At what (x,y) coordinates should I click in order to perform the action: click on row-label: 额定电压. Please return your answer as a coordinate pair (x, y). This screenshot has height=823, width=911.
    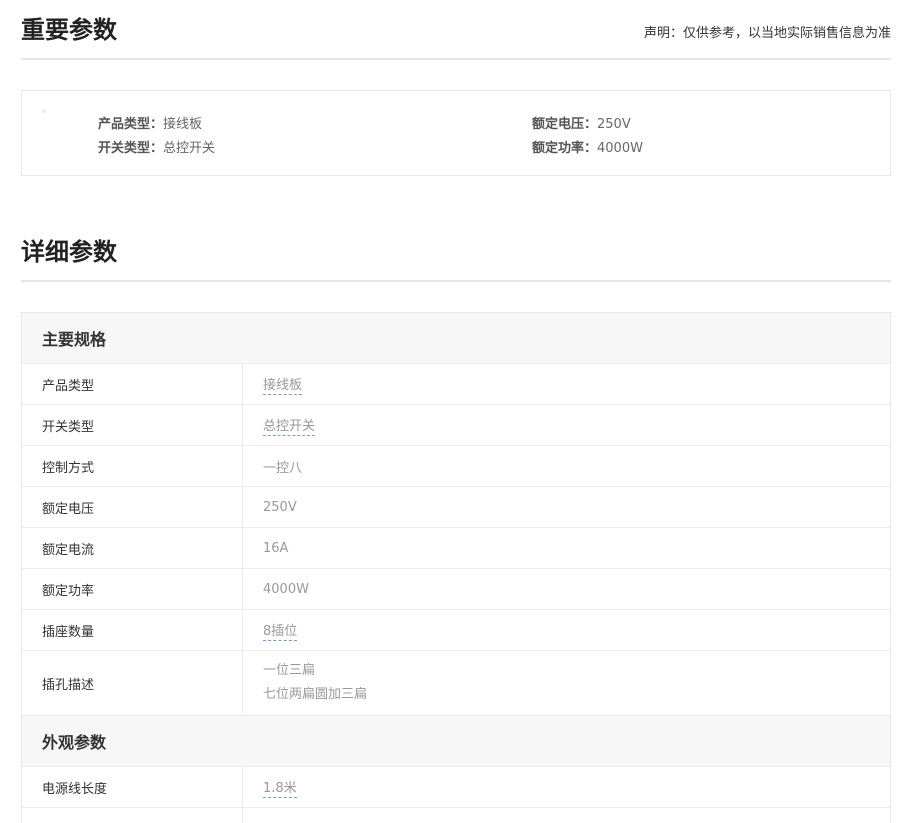
    Looking at the image, I should click on (132, 507).